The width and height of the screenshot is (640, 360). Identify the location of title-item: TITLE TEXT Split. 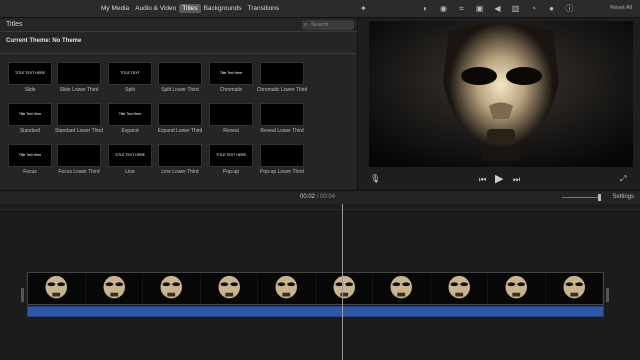
(130, 77).